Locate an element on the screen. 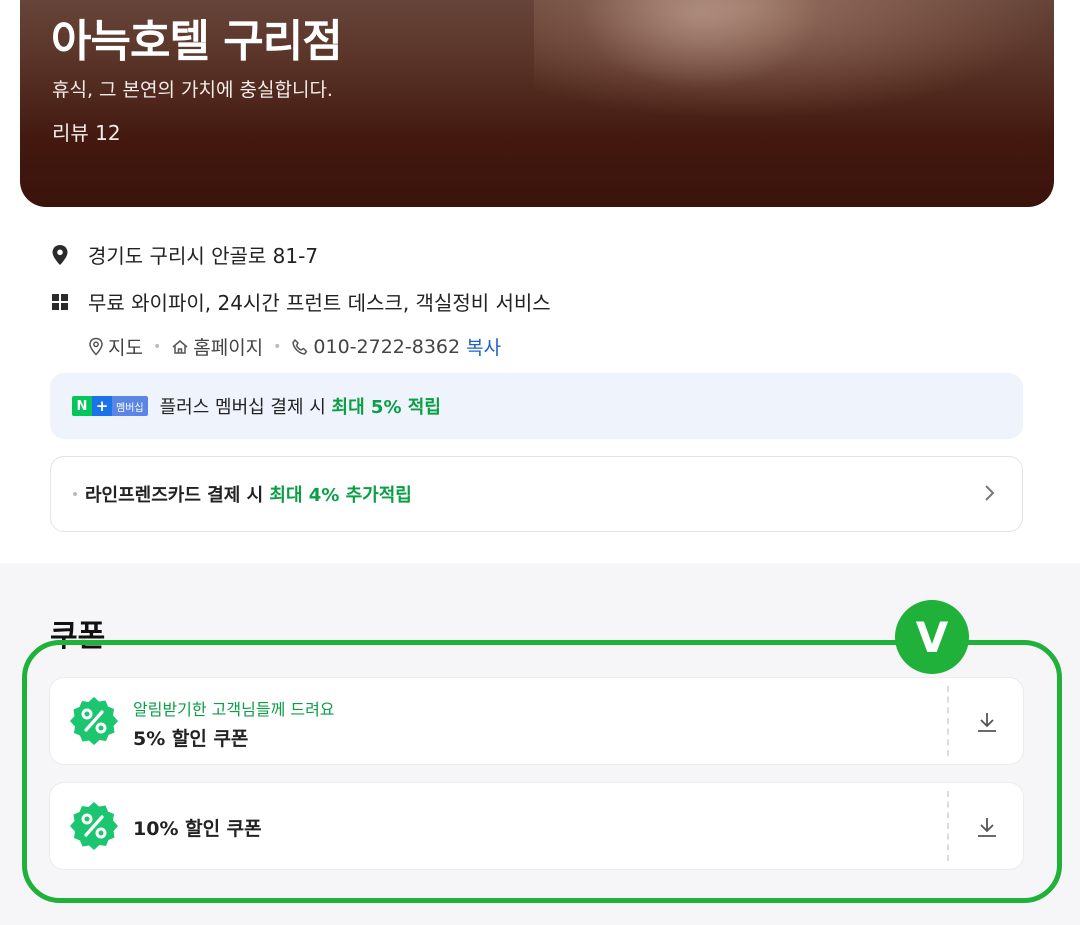 This screenshot has width=1080, height=925. address-row: 경기도 구리시 안골로 81-7 is located at coordinates (184, 254).